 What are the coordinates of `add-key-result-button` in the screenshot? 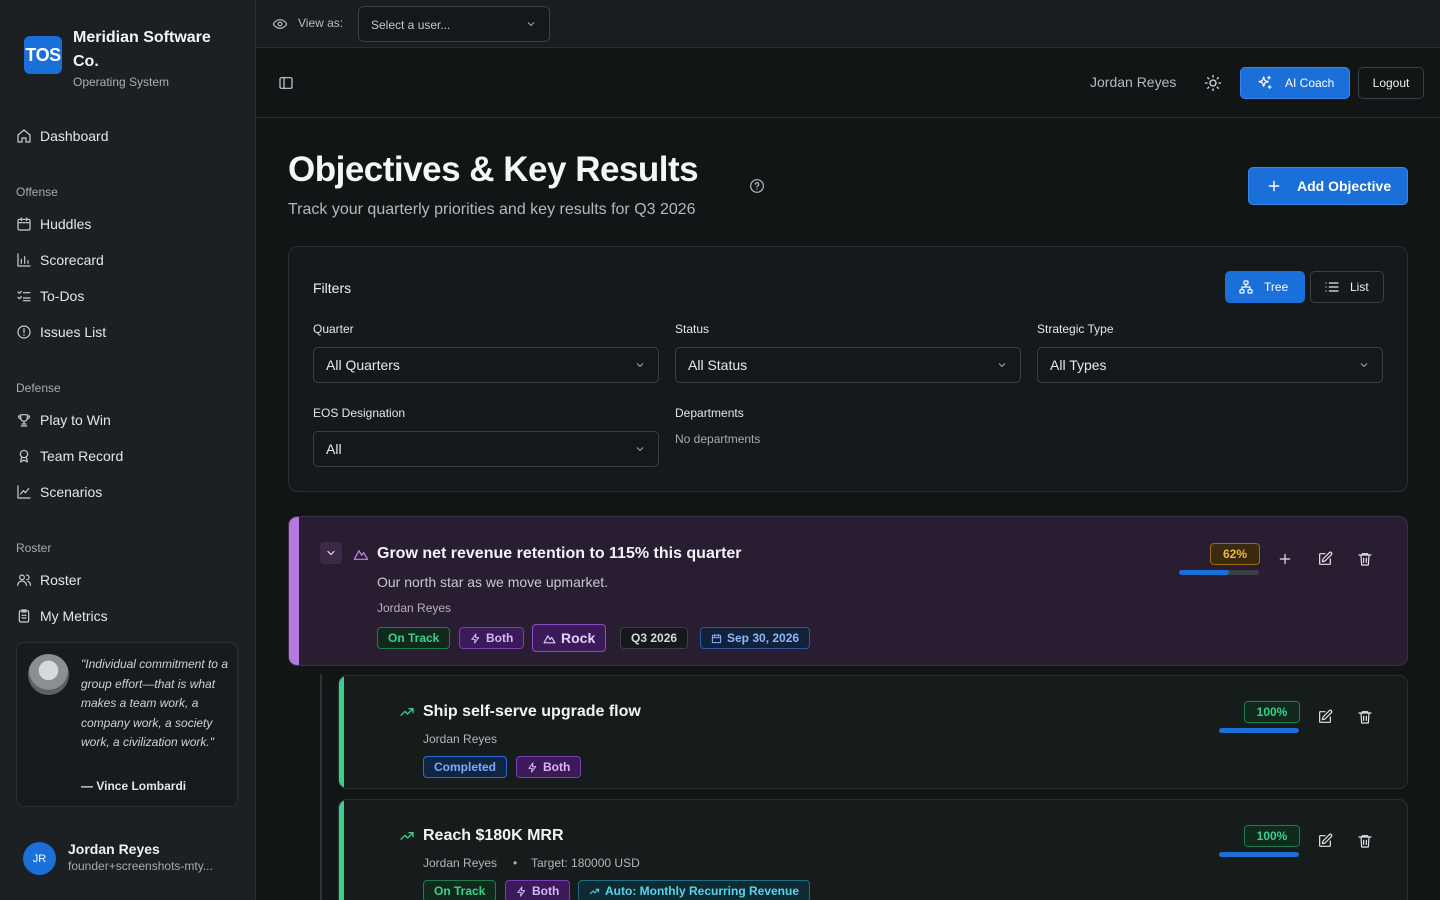 It's located at (1285, 559).